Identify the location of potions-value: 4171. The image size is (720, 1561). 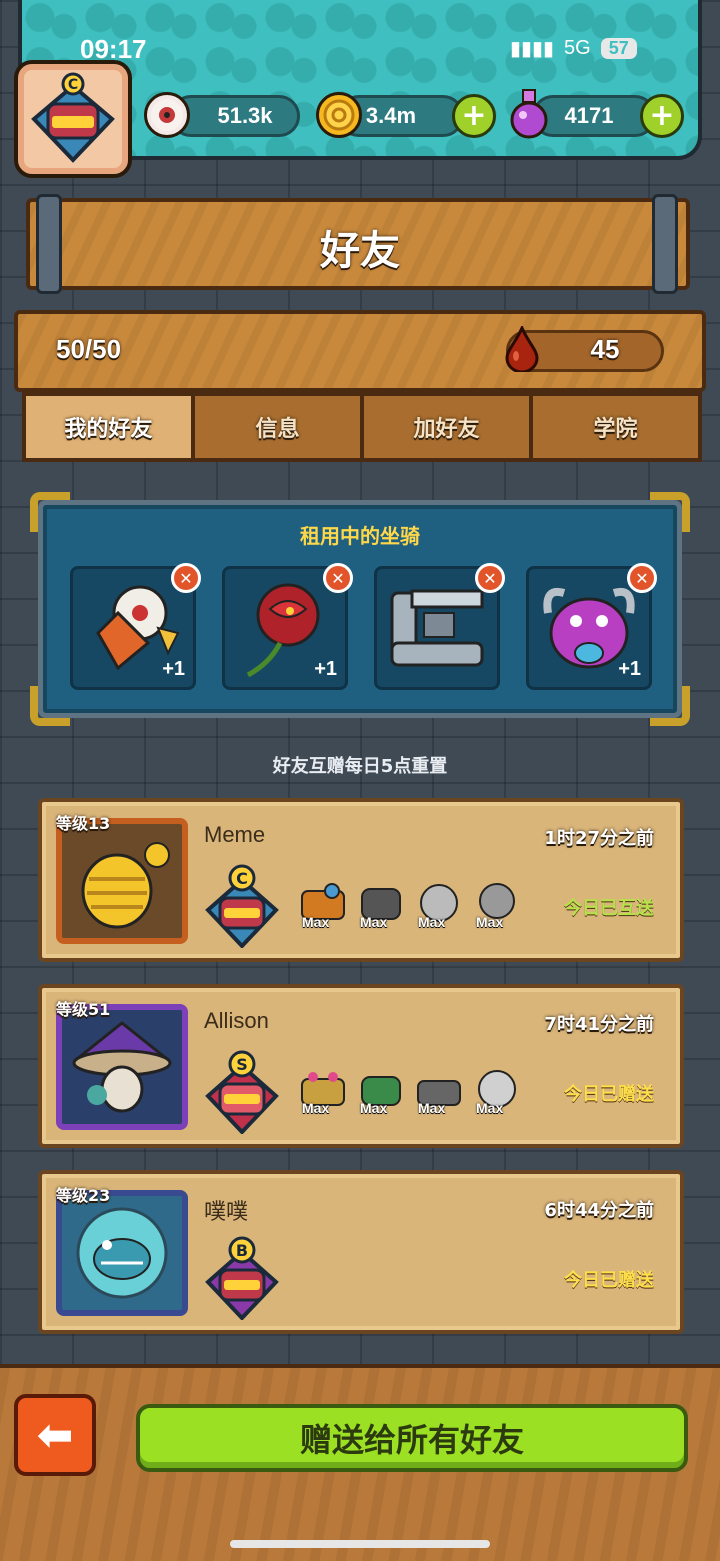
(589, 115).